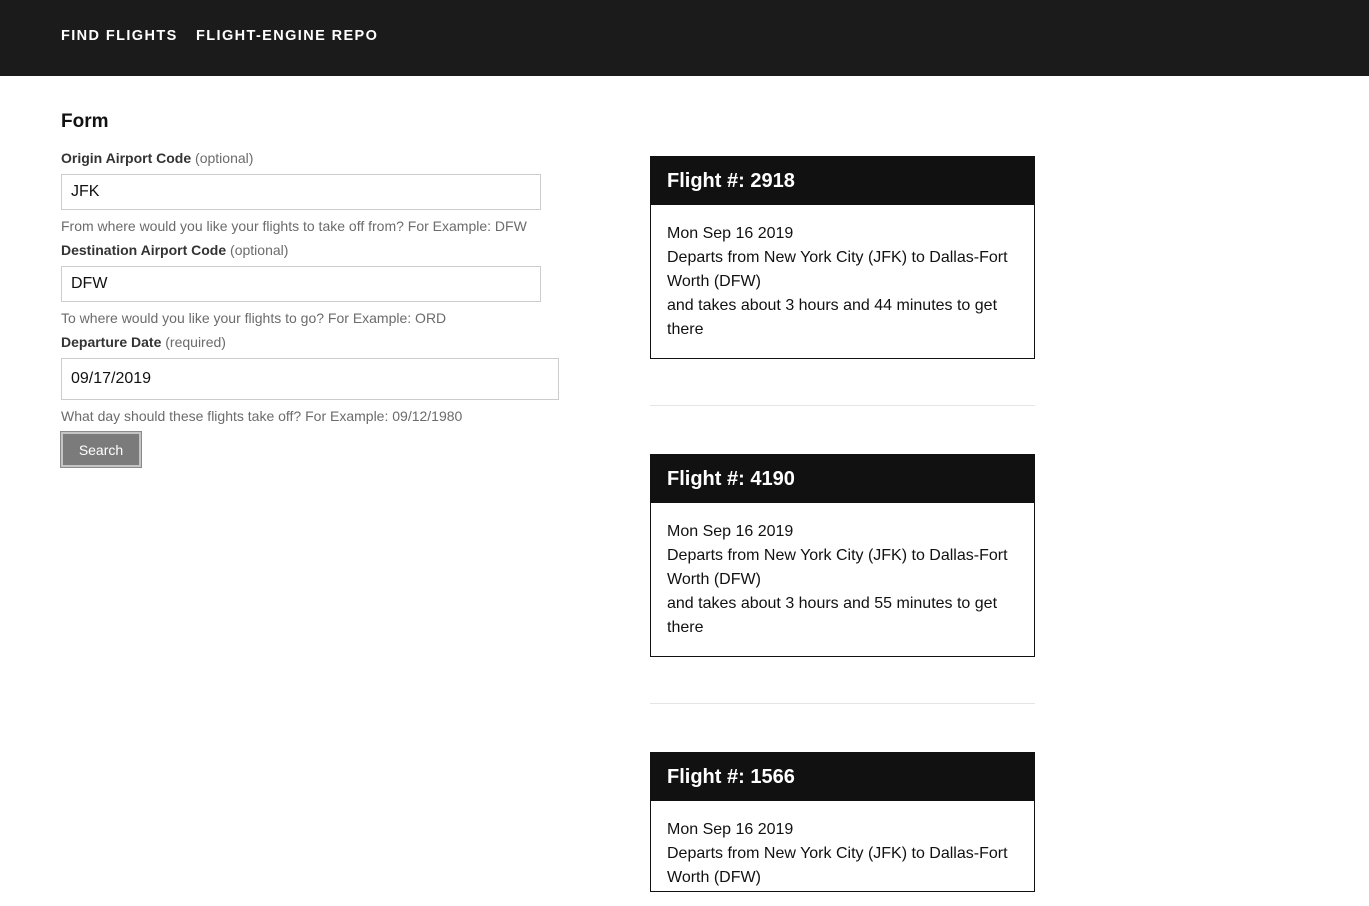 The image size is (1369, 906). I want to click on flight-number-heading: Flight #: 1566, so click(842, 777).